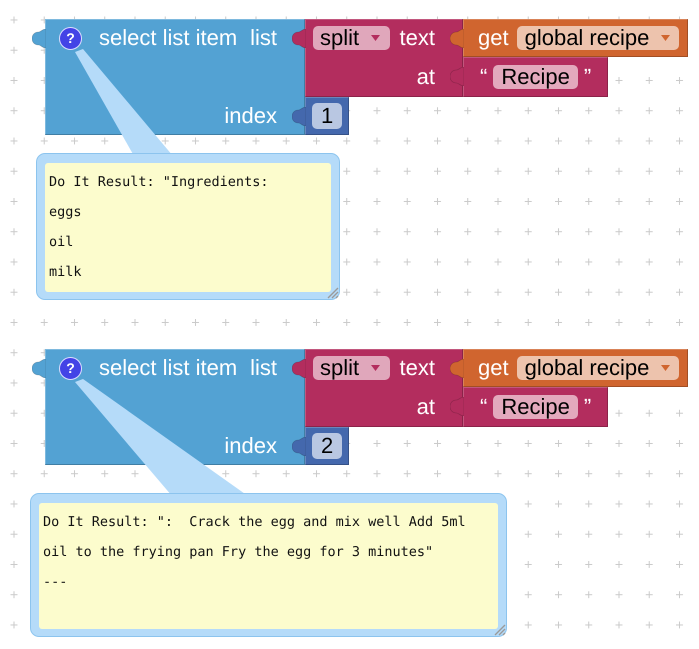  I want to click on result-text: Do It Result: "Ingredients: eggs oil milk, so click(188, 227).